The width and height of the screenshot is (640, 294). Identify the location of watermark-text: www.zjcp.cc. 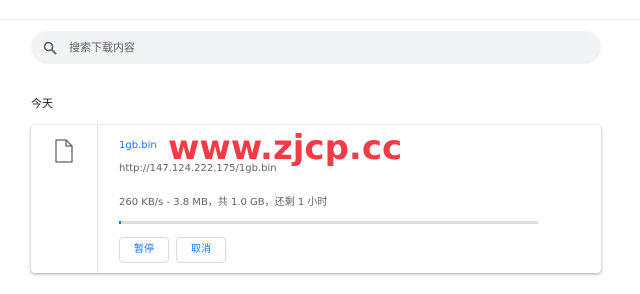
(285, 148).